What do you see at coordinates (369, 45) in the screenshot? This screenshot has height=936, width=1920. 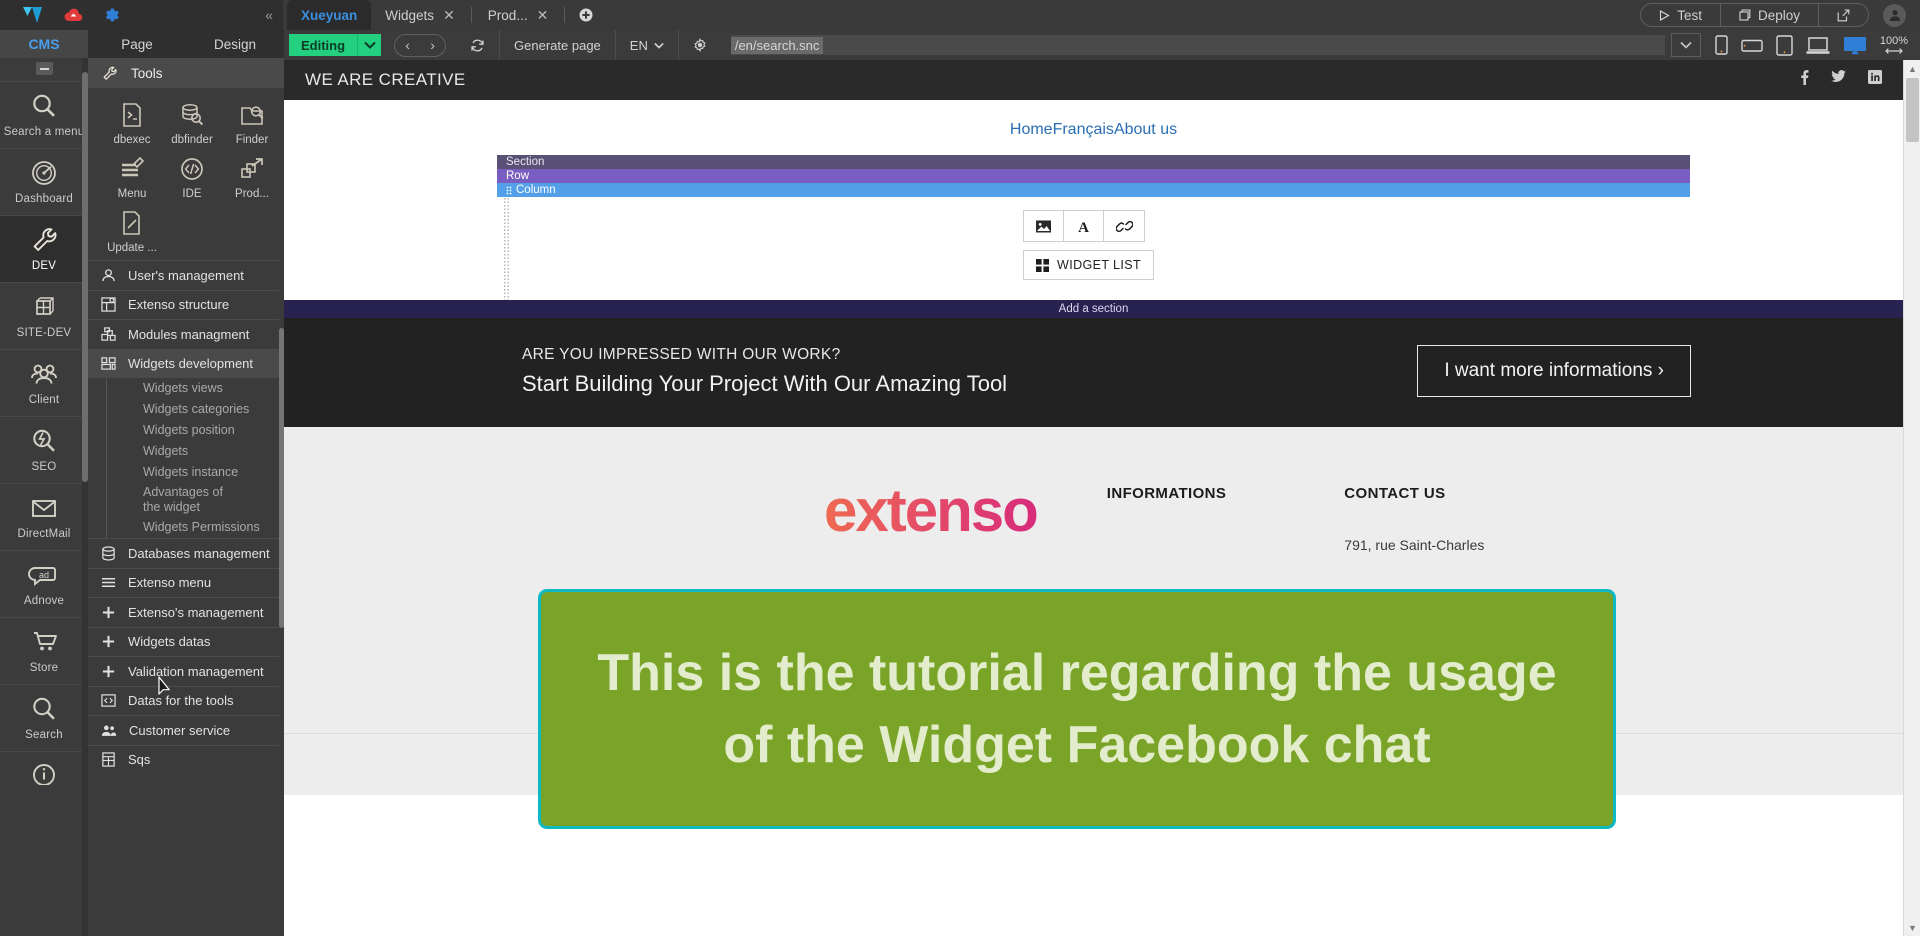 I see `chevron-down-icon` at bounding box center [369, 45].